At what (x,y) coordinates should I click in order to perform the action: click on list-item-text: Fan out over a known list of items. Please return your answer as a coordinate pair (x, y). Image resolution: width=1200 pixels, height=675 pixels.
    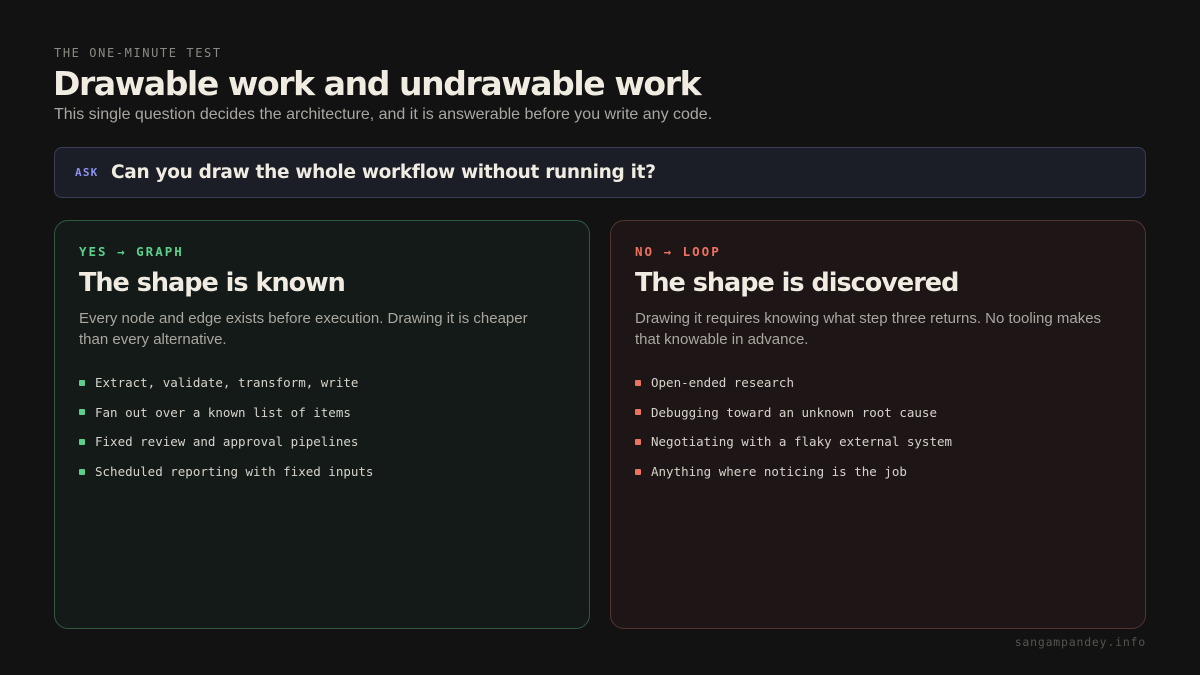
    Looking at the image, I should click on (223, 412).